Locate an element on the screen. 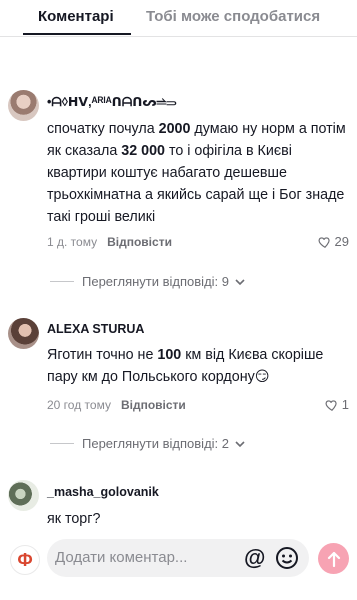  comment-tabs: Коментарі Тобі може сподобатися is located at coordinates (178, 18).